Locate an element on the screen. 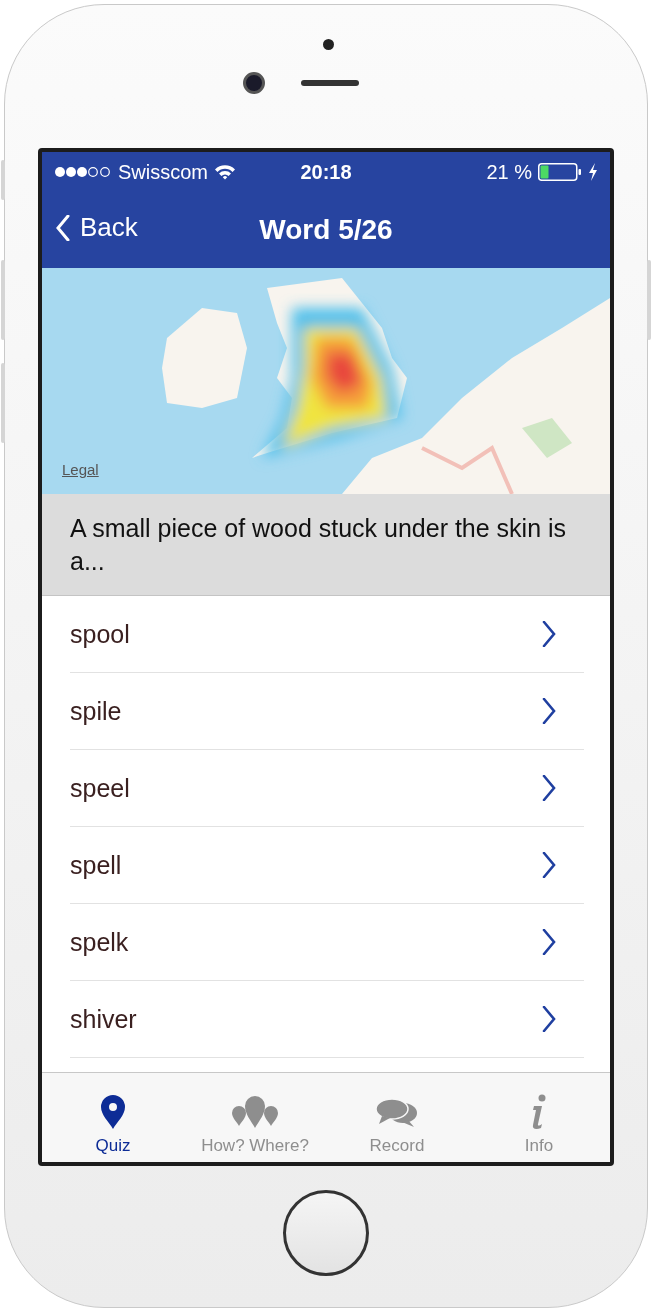 This screenshot has height=1314, width=654. answer-item: spool is located at coordinates (327, 634).